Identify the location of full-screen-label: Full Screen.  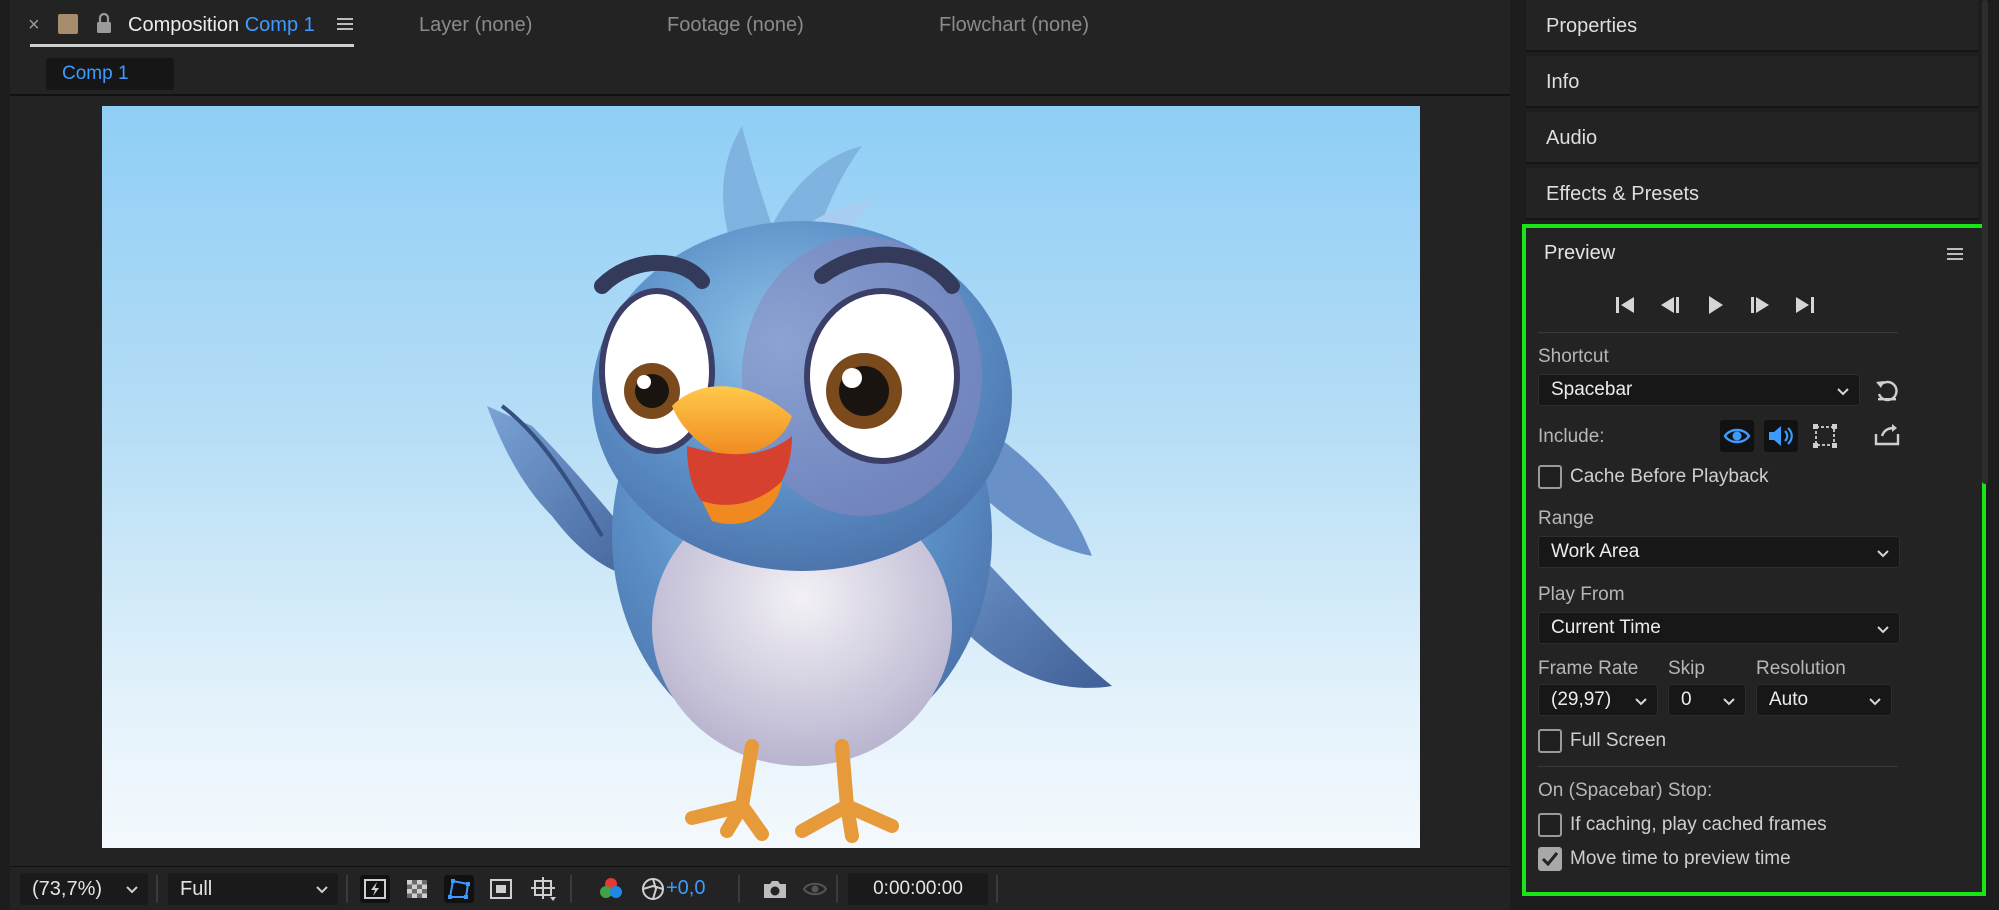
(1618, 740).